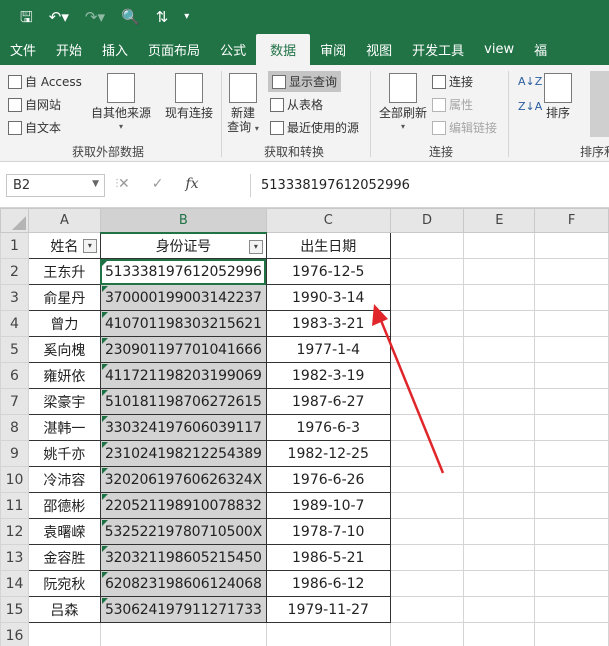  What do you see at coordinates (183, 375) in the screenshot?
I see `id-cell: 411721198203199069` at bounding box center [183, 375].